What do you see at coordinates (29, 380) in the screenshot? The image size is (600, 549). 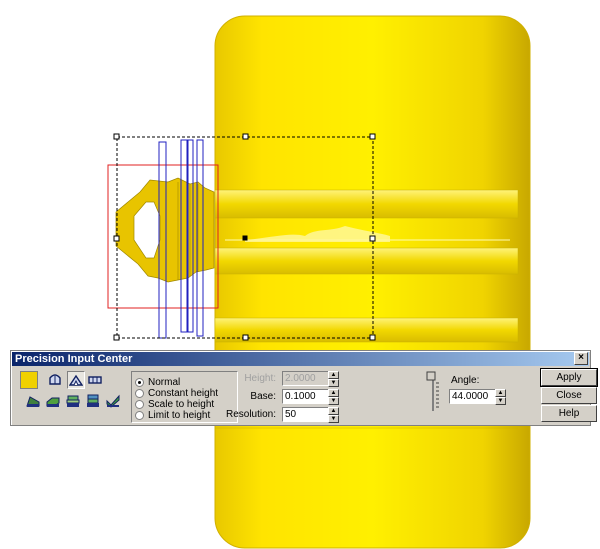 I see `color-swatch` at bounding box center [29, 380].